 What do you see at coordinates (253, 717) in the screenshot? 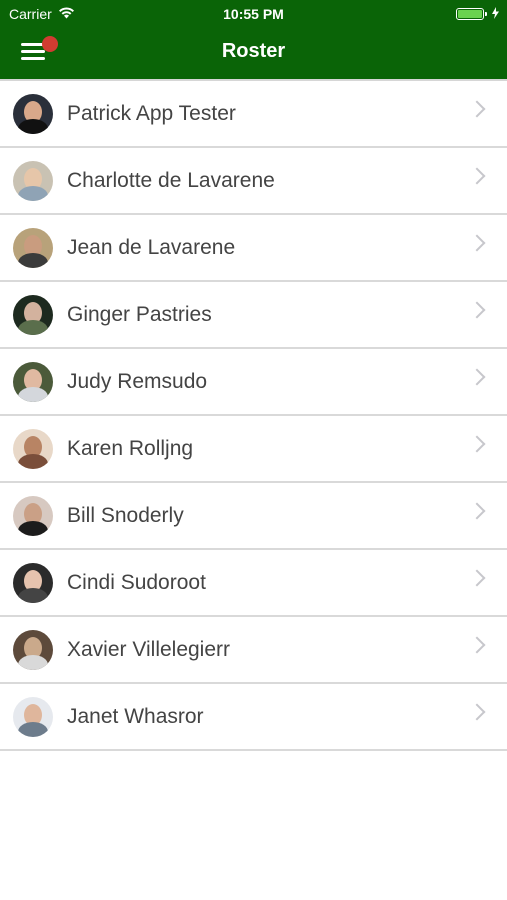
I see `roster-row: Janet Whasror` at bounding box center [253, 717].